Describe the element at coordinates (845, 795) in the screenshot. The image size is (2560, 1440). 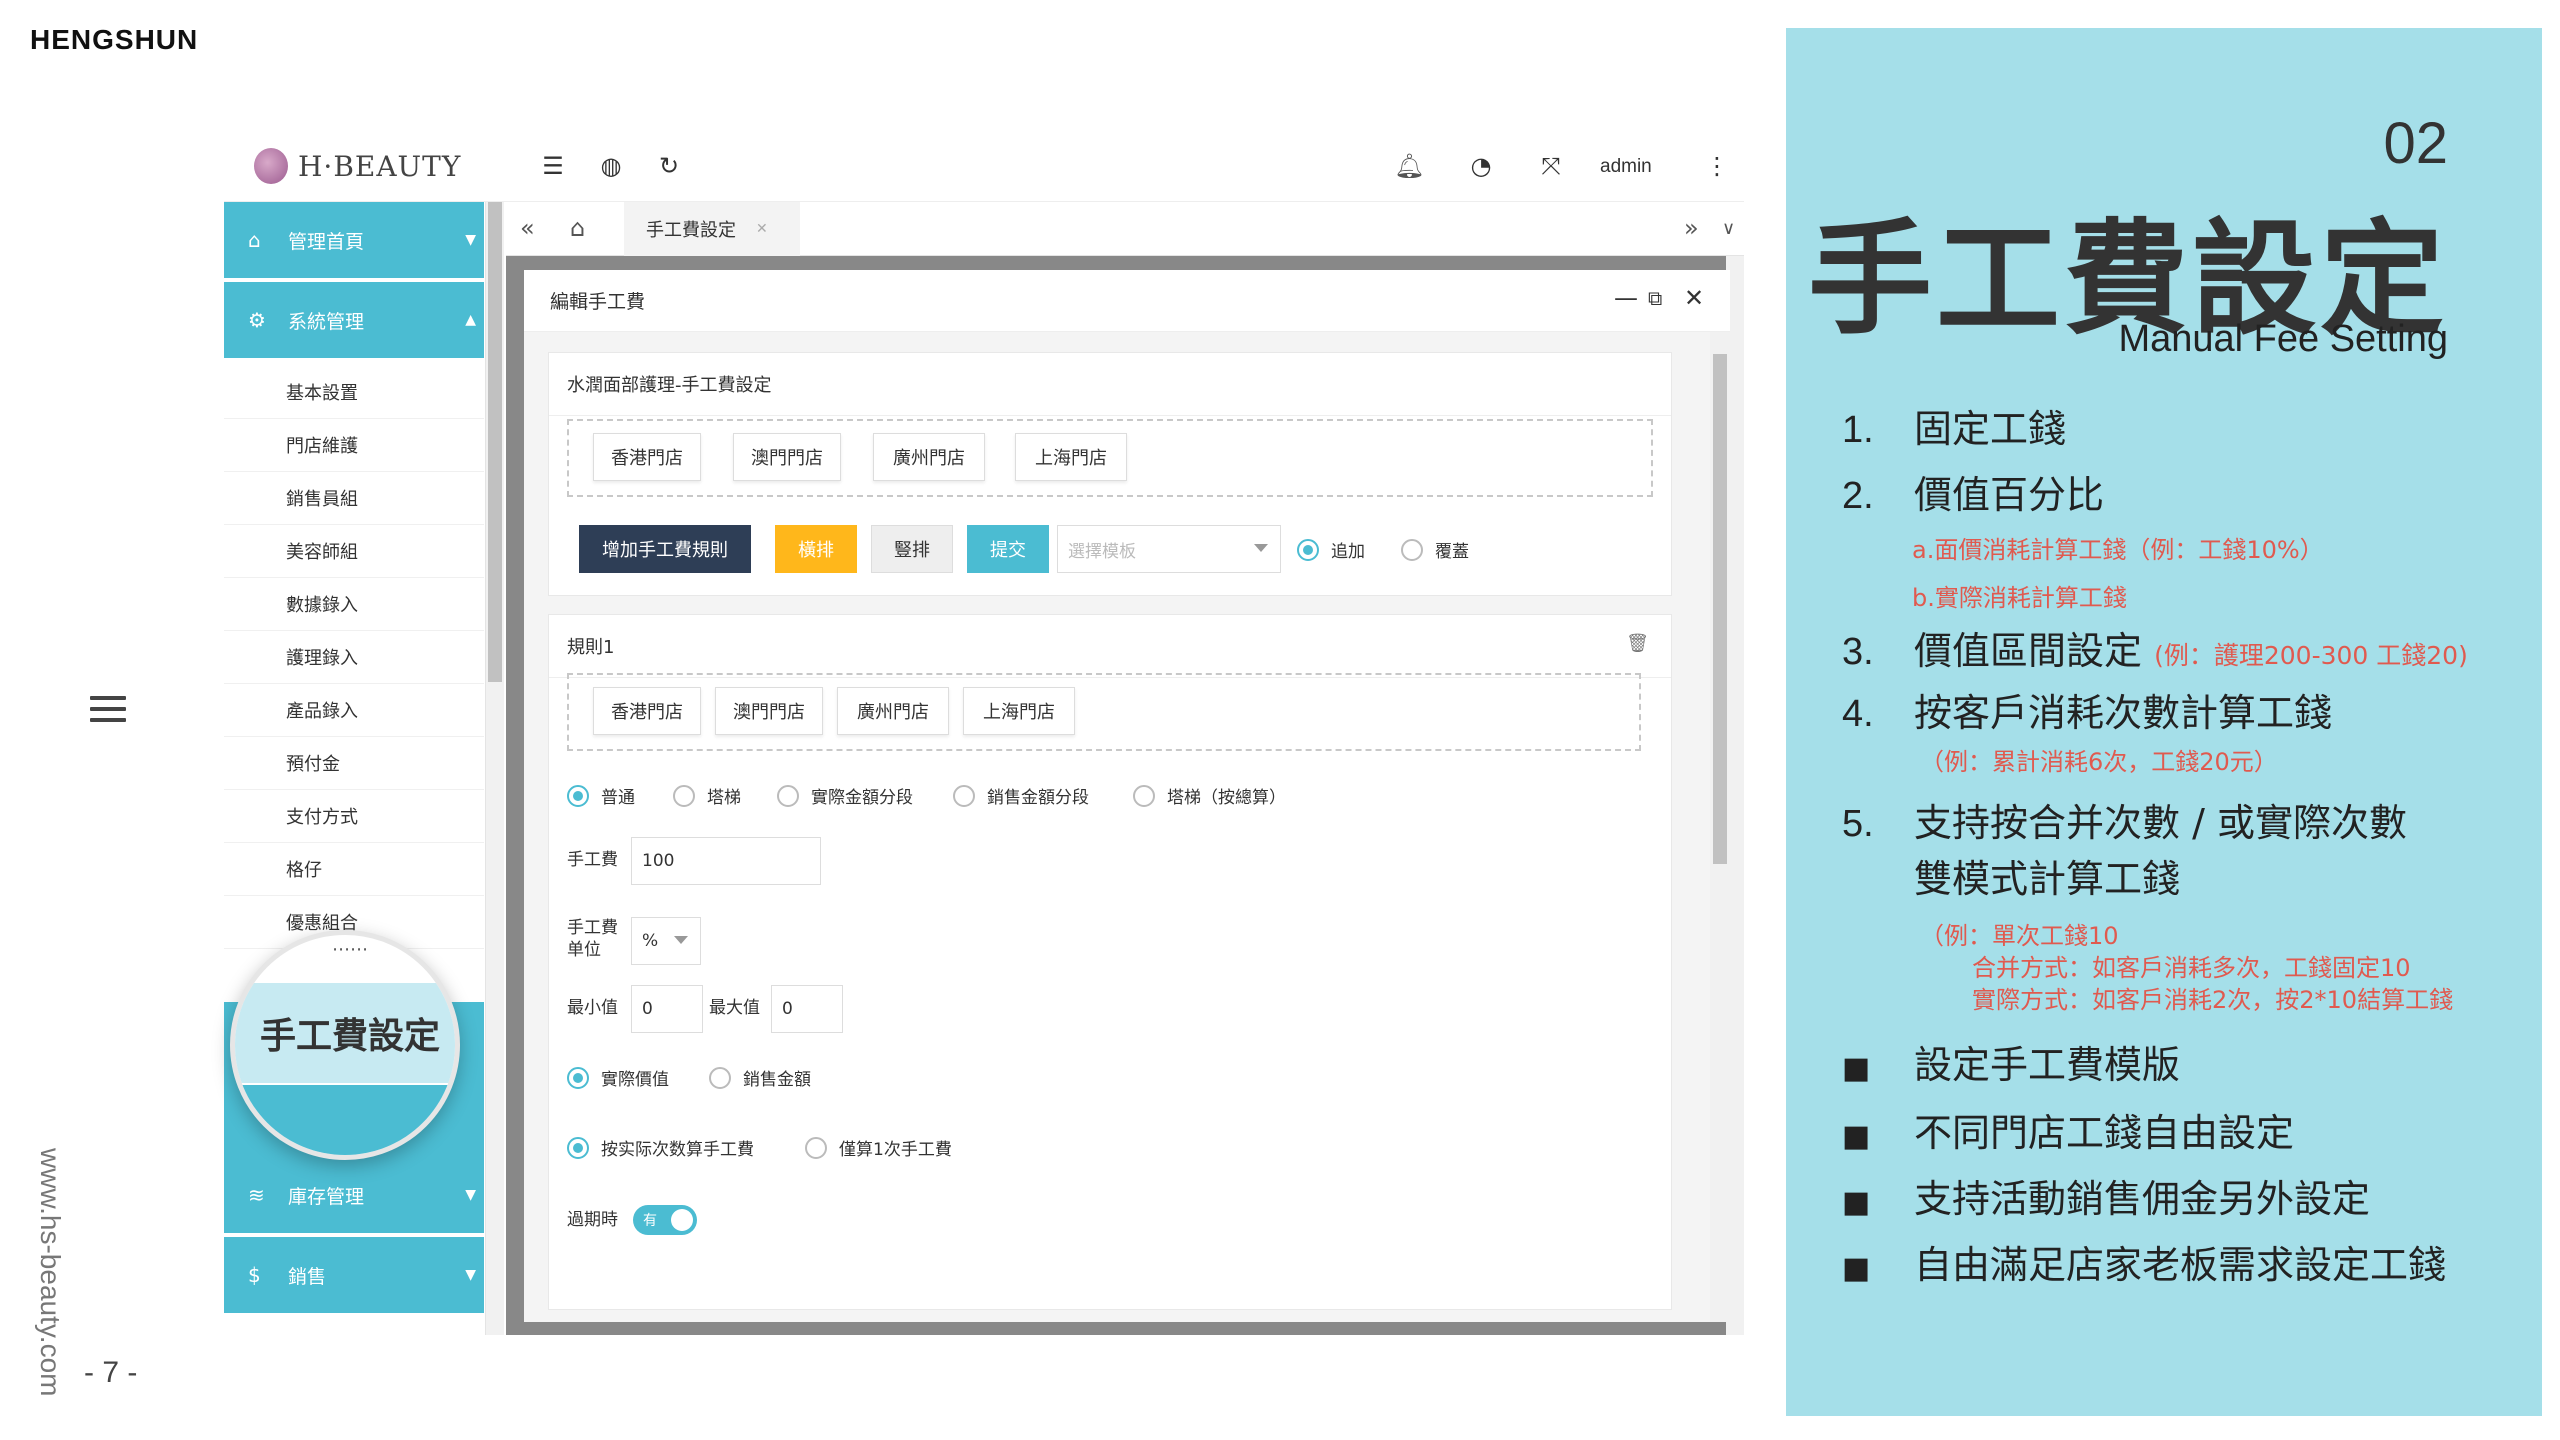
I see `radio-fee-type: 實際金額分段` at that location.